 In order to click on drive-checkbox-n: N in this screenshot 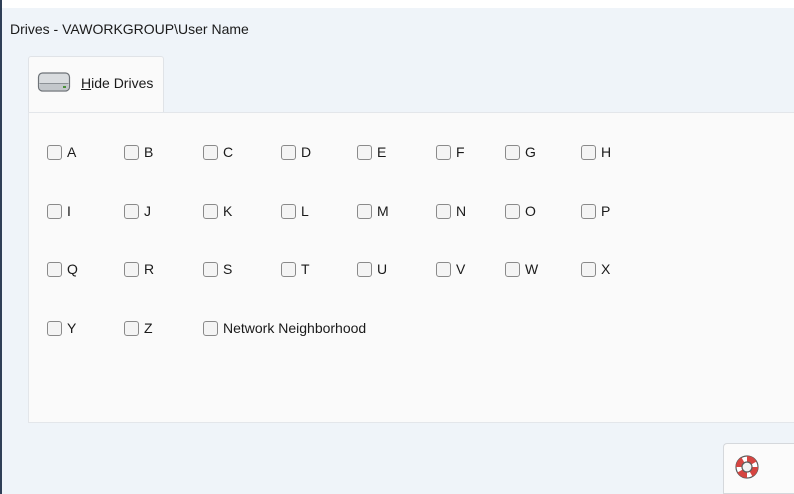, I will do `click(451, 211)`.